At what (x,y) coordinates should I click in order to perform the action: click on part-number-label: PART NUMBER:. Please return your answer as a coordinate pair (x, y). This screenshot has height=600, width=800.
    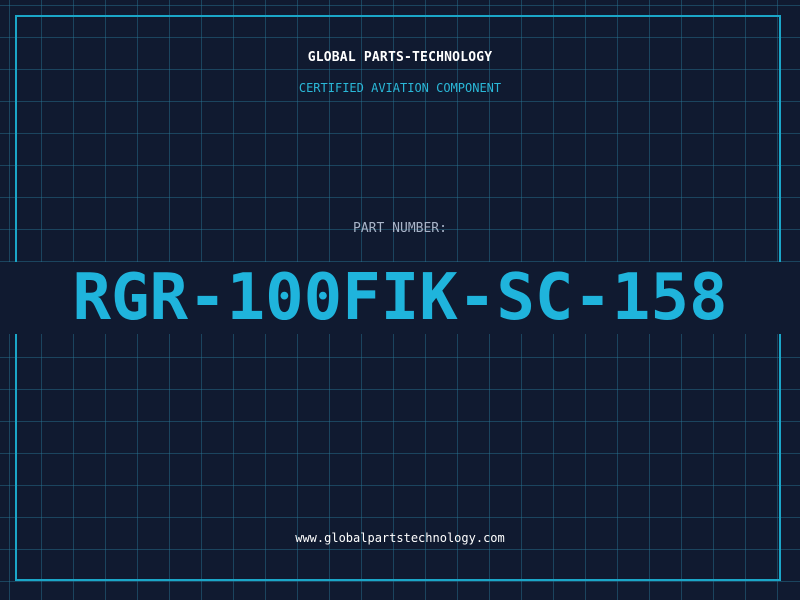
    Looking at the image, I should click on (400, 228).